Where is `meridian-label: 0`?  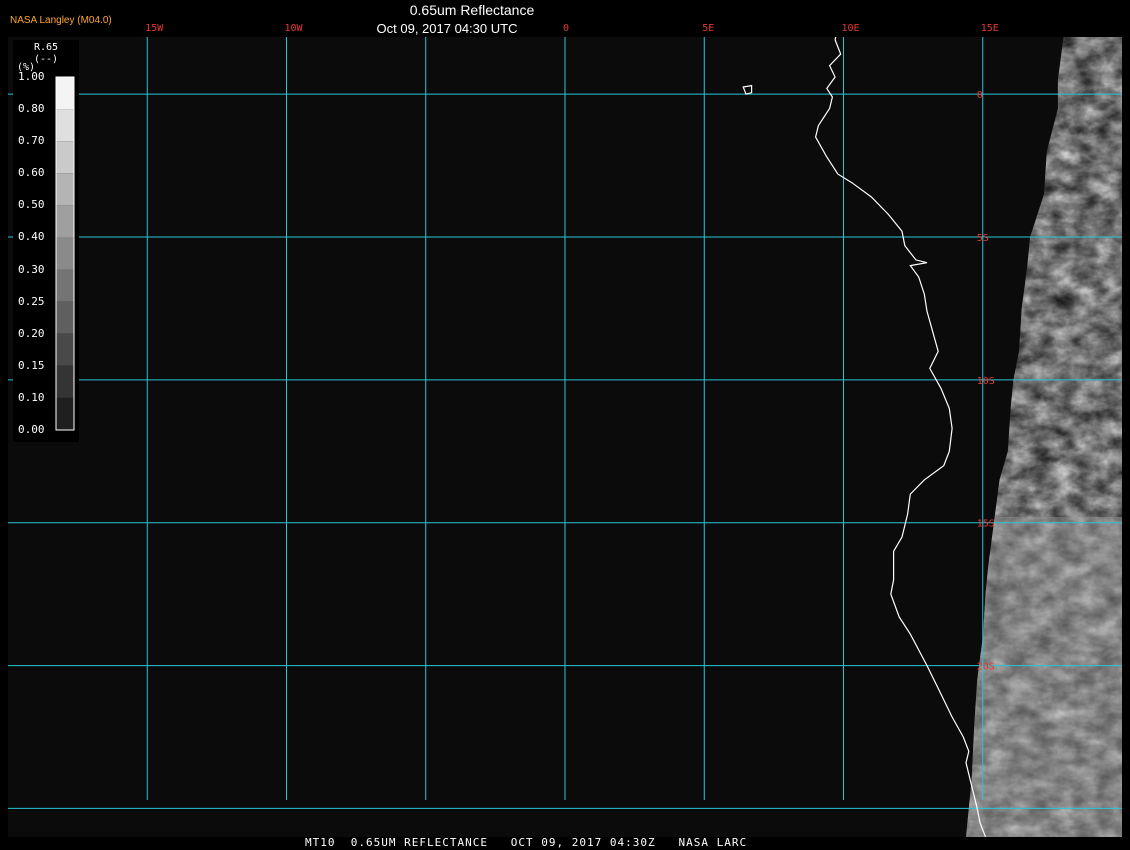
meridian-label: 0 is located at coordinates (566, 28).